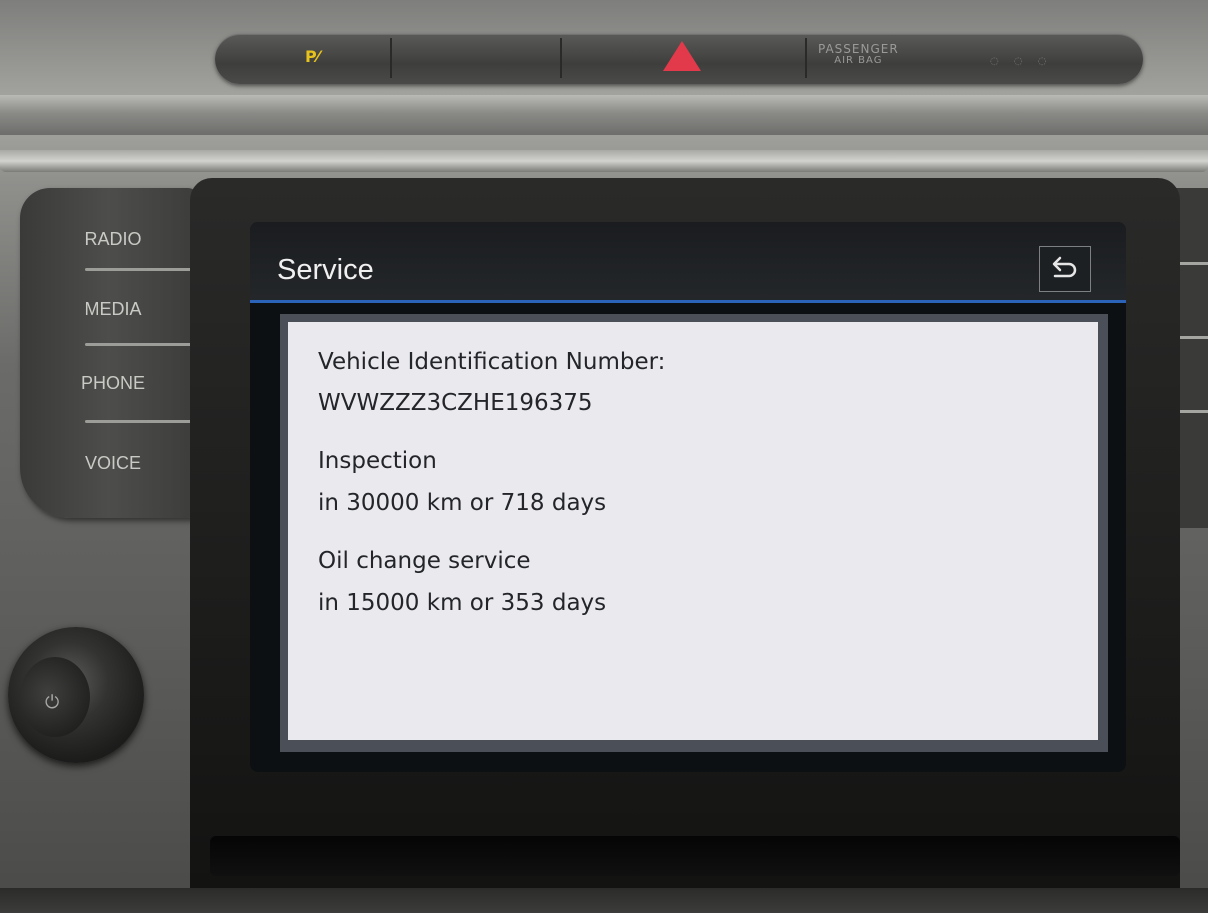  Describe the element at coordinates (492, 362) in the screenshot. I see `vin-label: Vehicle Identification Number:` at that location.